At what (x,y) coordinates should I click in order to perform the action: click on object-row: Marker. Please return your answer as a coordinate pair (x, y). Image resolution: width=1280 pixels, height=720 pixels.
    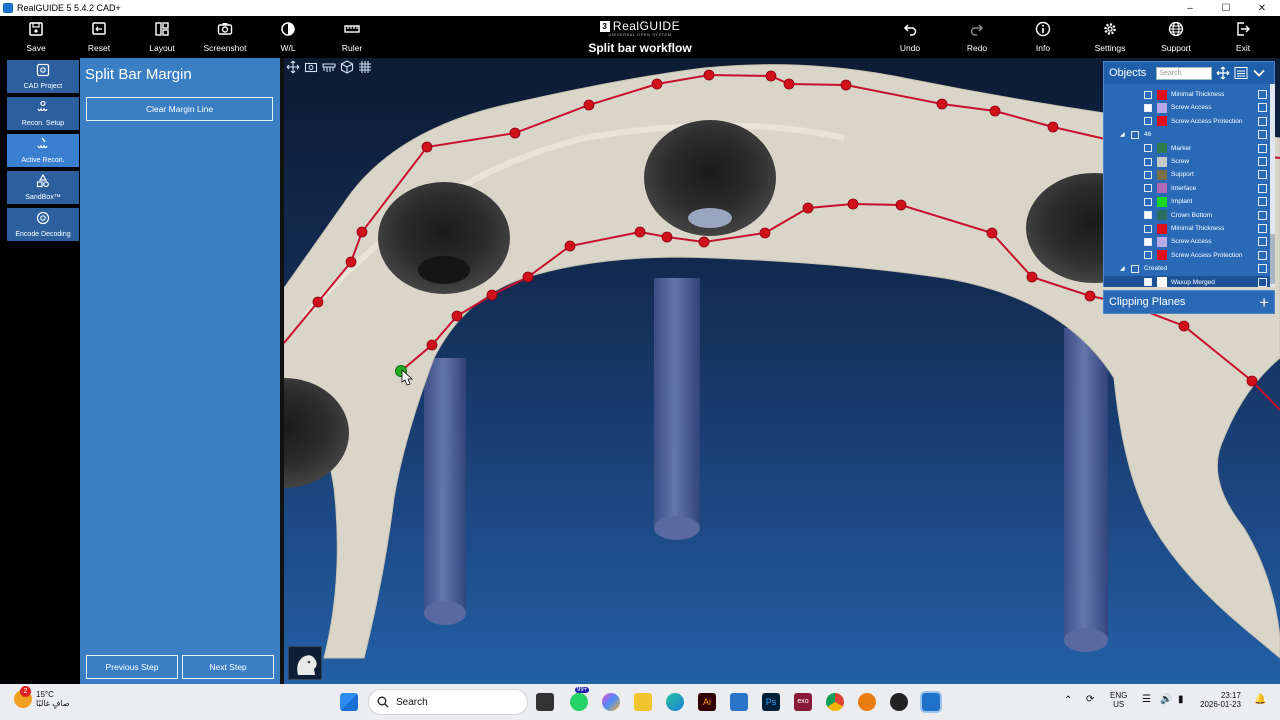
    Looking at the image, I should click on (1187, 148).